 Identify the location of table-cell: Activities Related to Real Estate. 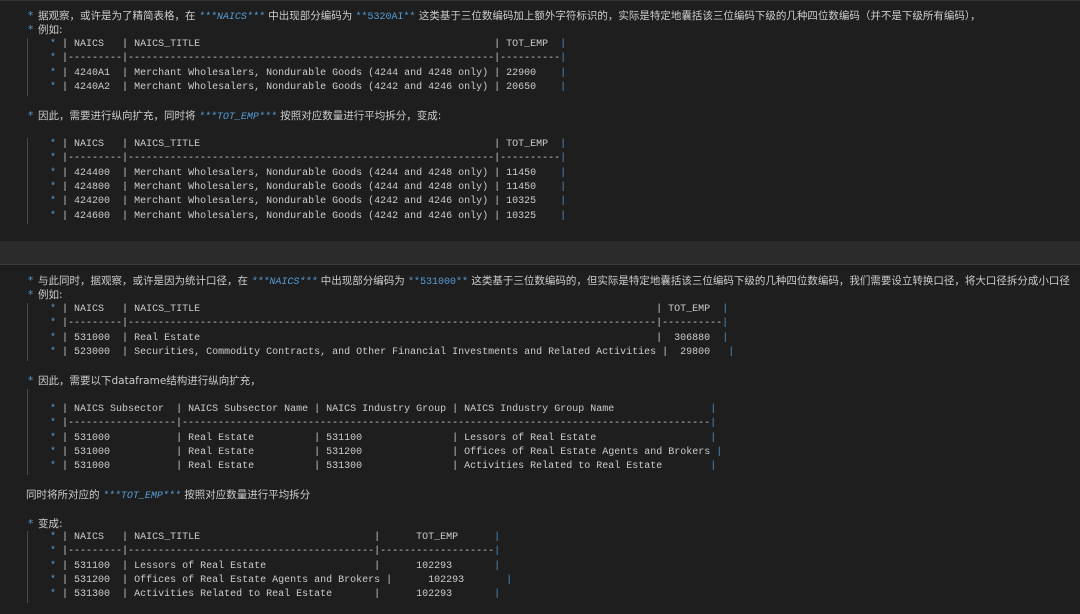
(584, 467).